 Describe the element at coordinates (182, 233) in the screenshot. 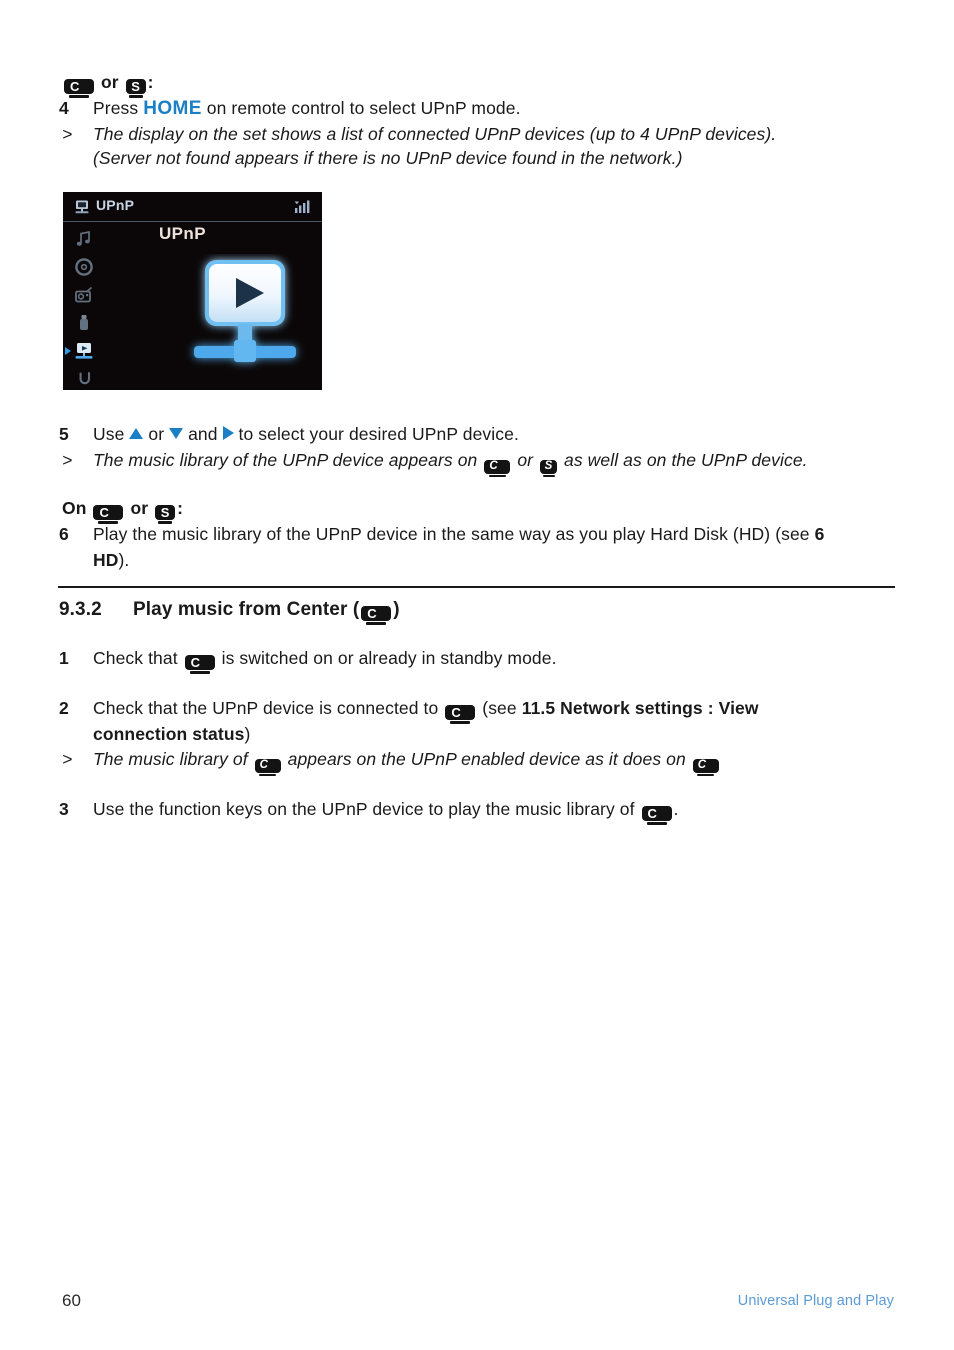

I see `lcd-screen-title: UPnP` at that location.